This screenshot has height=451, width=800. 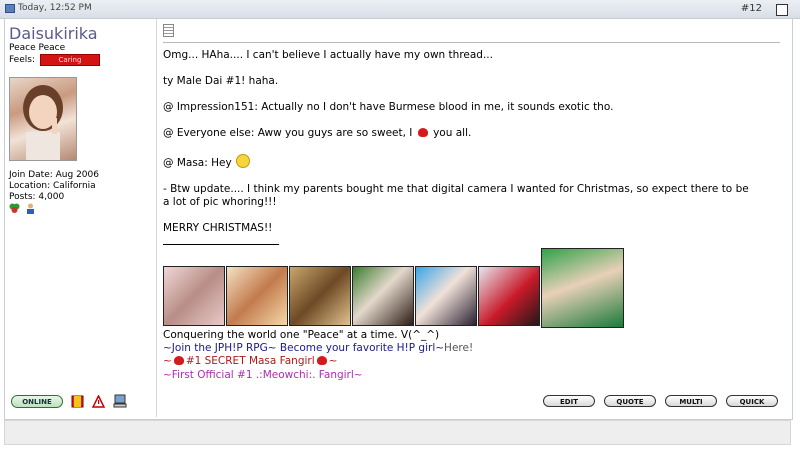 I want to click on multi-quote-button: MULTI, so click(x=691, y=401).